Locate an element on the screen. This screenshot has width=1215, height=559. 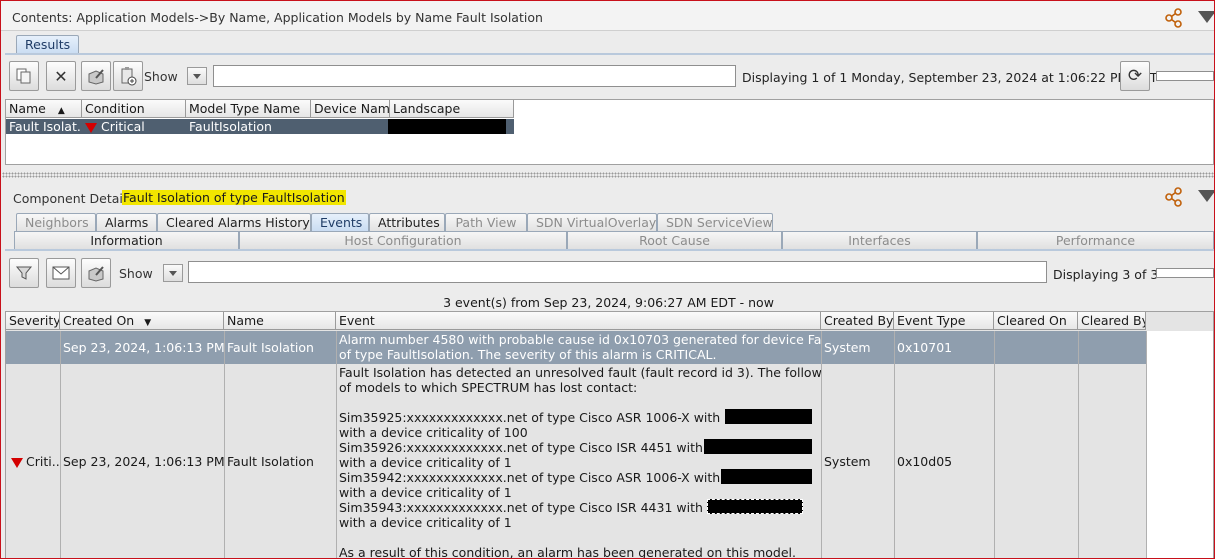
tab-cleared-alarms-history: Cleared Alarms History is located at coordinates (234, 222).